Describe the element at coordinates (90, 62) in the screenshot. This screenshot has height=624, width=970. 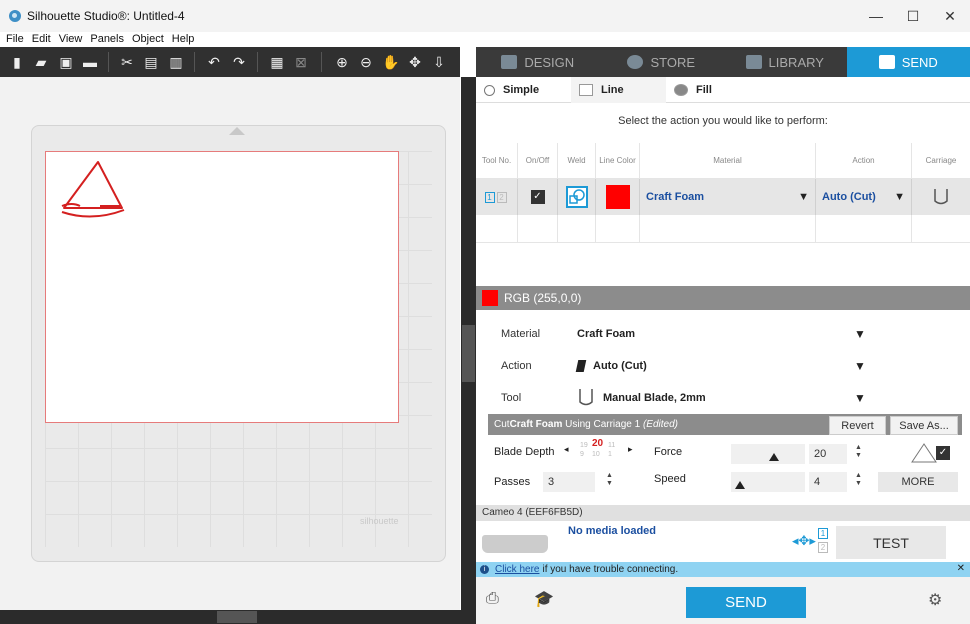
I see `print-icon: ▬` at that location.